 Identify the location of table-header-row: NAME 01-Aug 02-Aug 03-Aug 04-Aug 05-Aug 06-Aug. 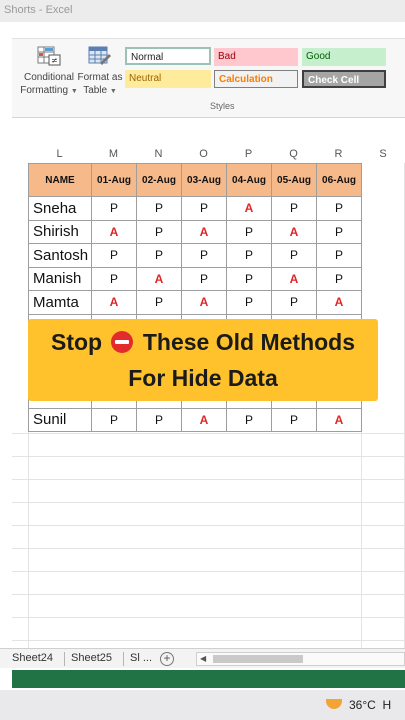
(195, 180).